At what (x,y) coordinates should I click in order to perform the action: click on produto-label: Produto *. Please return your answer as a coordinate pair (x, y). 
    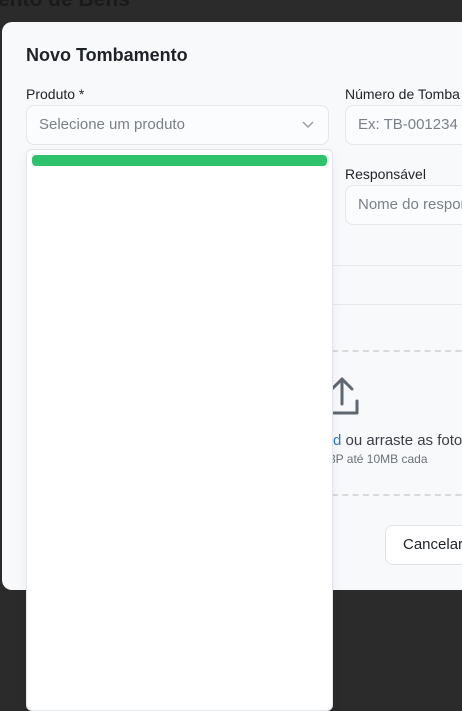
    Looking at the image, I should click on (55, 94).